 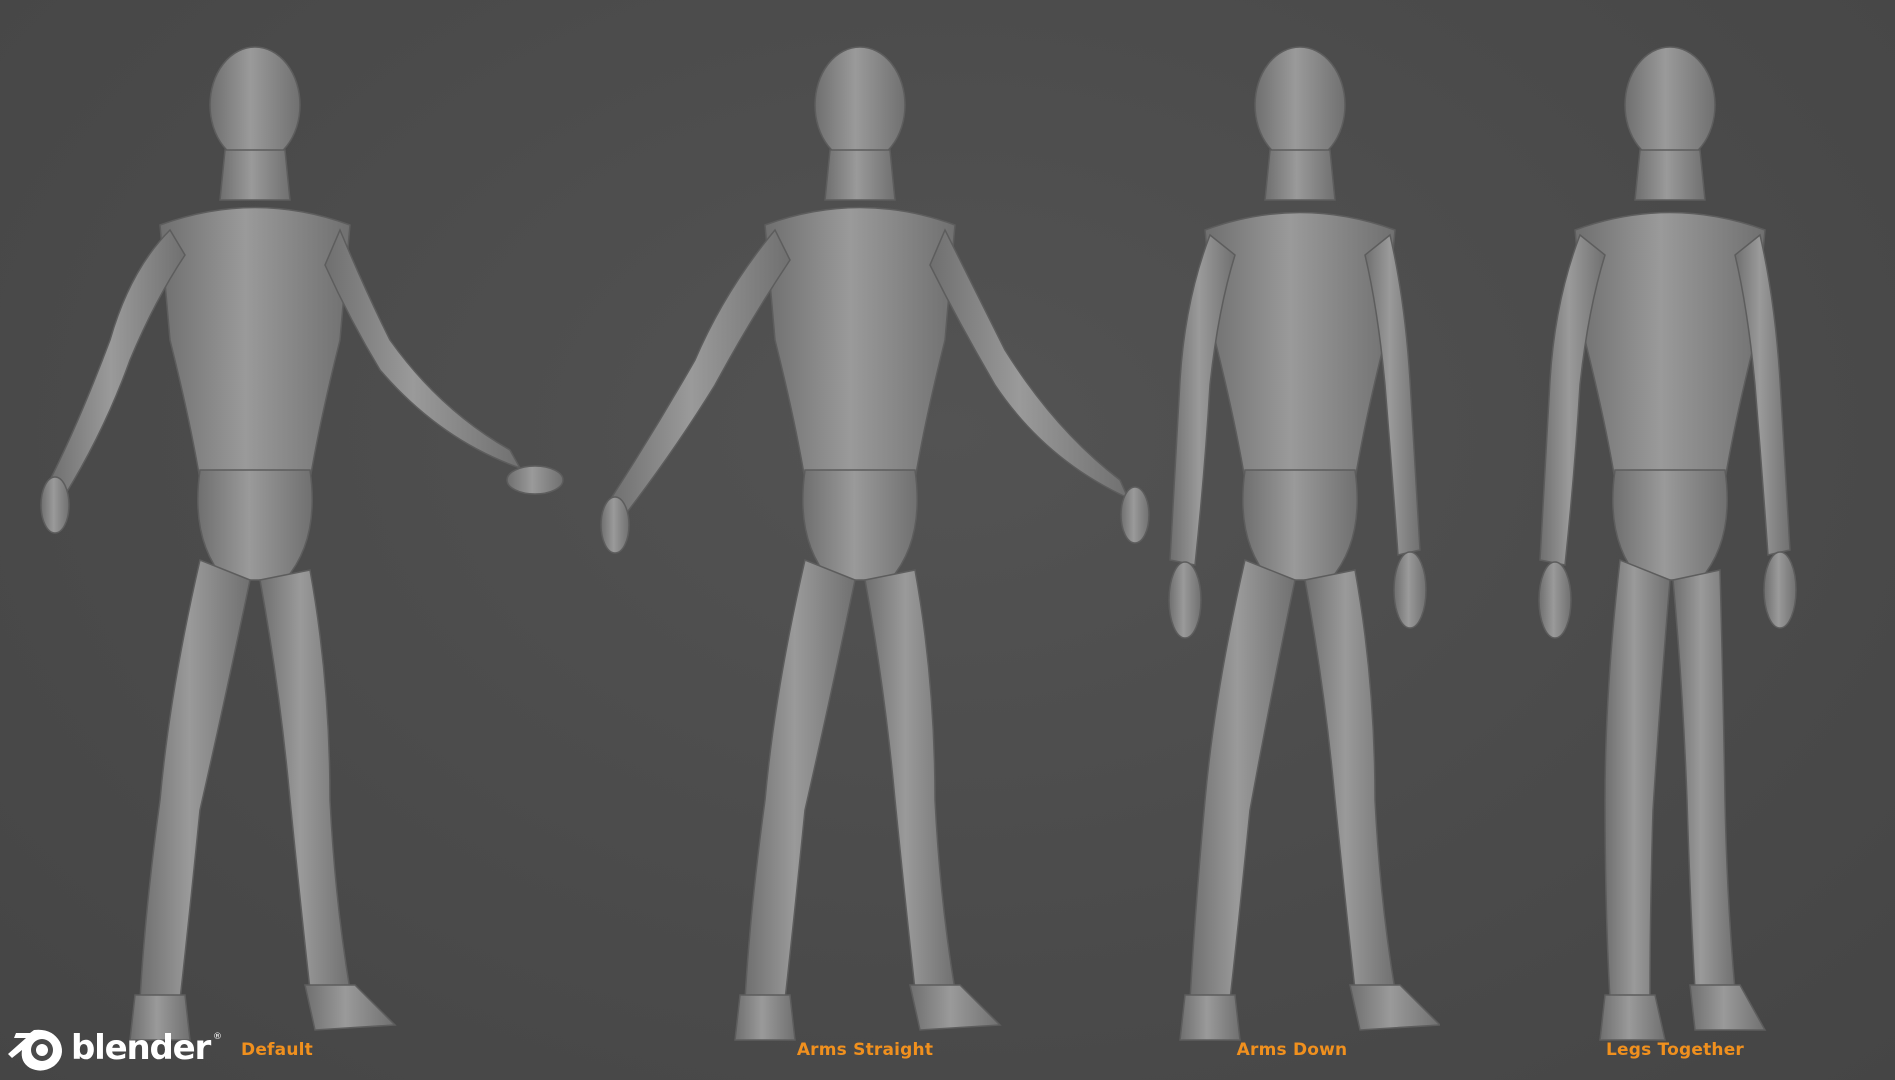 What do you see at coordinates (218, 1037) in the screenshot?
I see `blender-logo-trademark: ®` at bounding box center [218, 1037].